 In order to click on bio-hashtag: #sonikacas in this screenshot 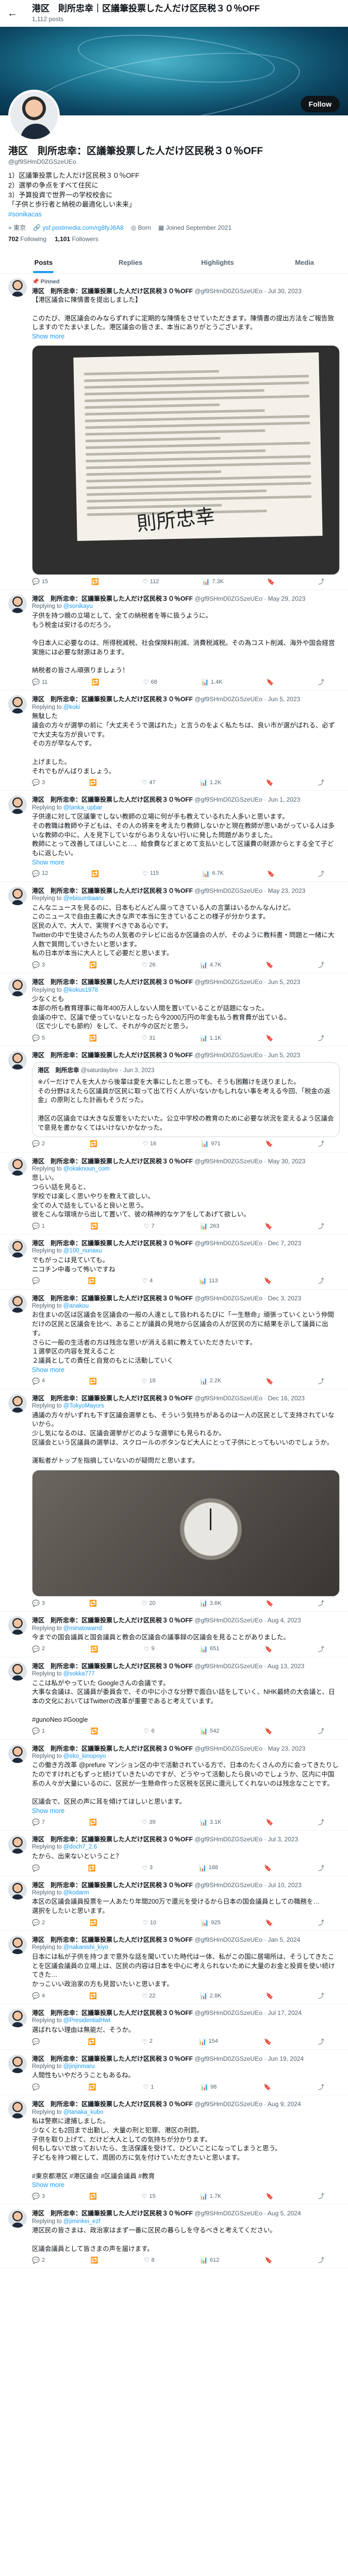, I will do `click(174, 214)`.